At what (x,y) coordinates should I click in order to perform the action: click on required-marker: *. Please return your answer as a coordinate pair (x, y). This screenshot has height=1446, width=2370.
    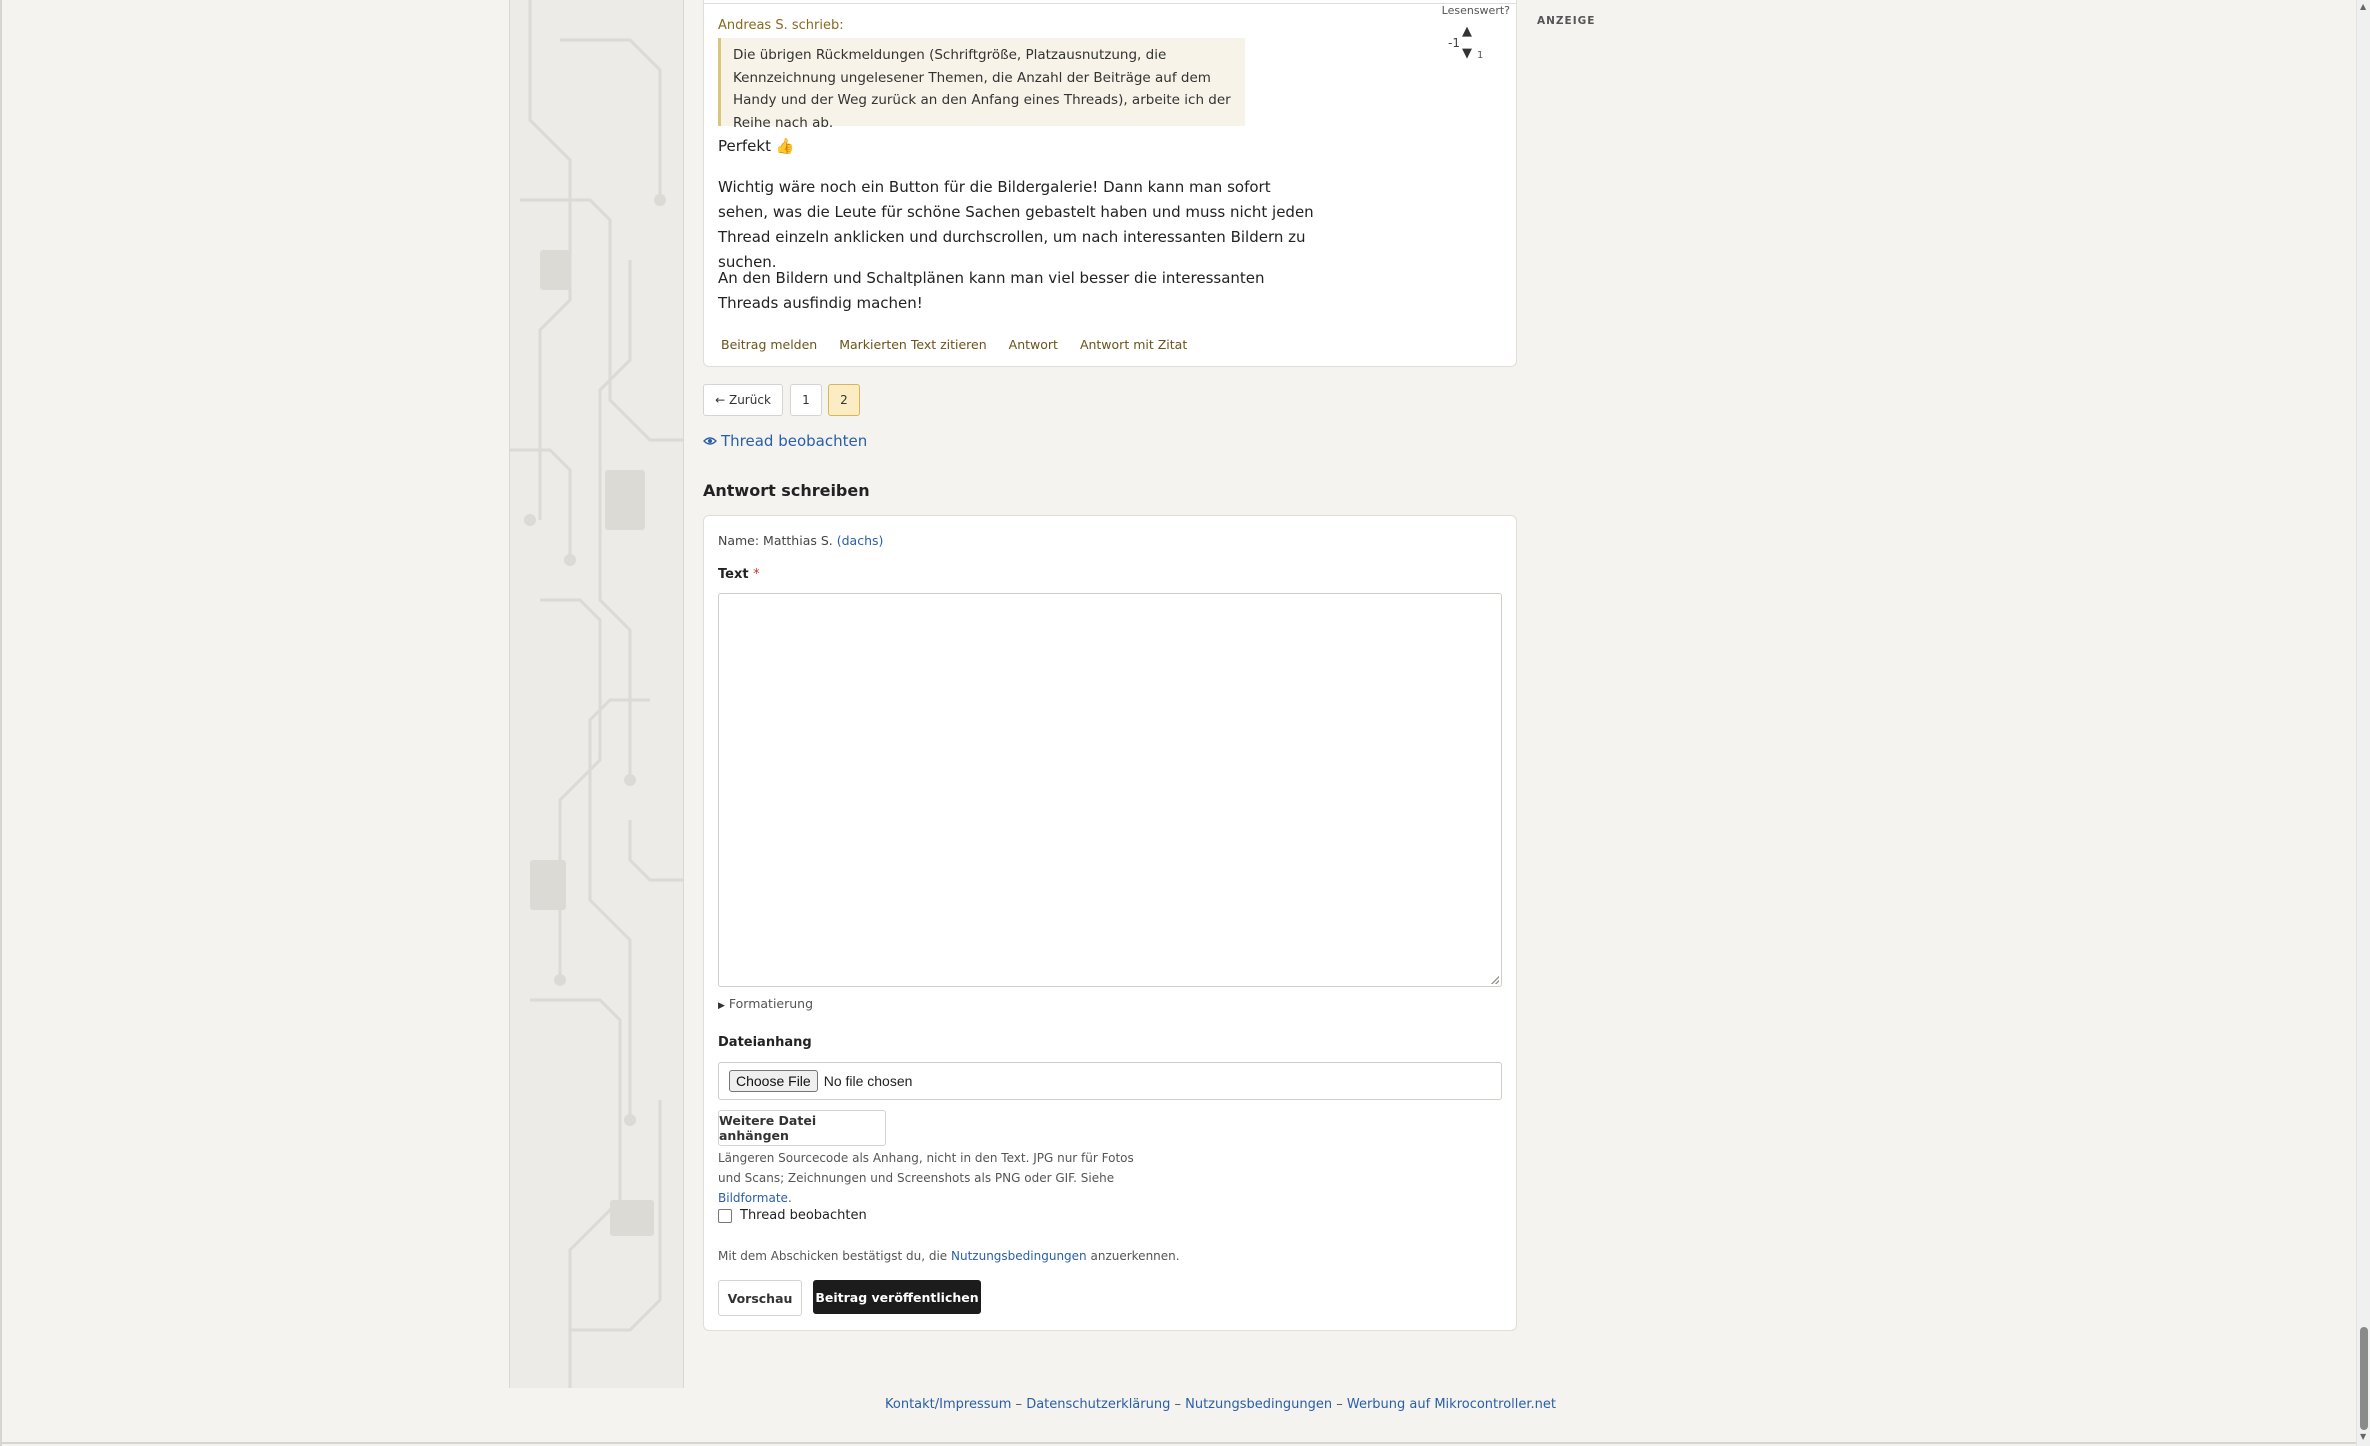
    Looking at the image, I should click on (756, 574).